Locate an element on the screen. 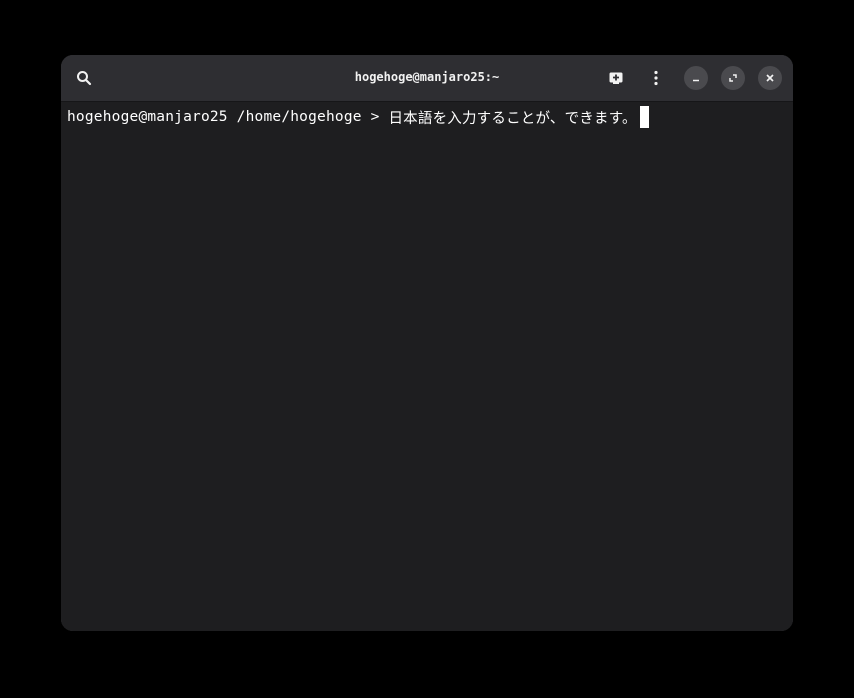 This screenshot has height=698, width=854. shell-prompt: hogehoge@manjaro25 /home/hogehoge > is located at coordinates (228, 117).